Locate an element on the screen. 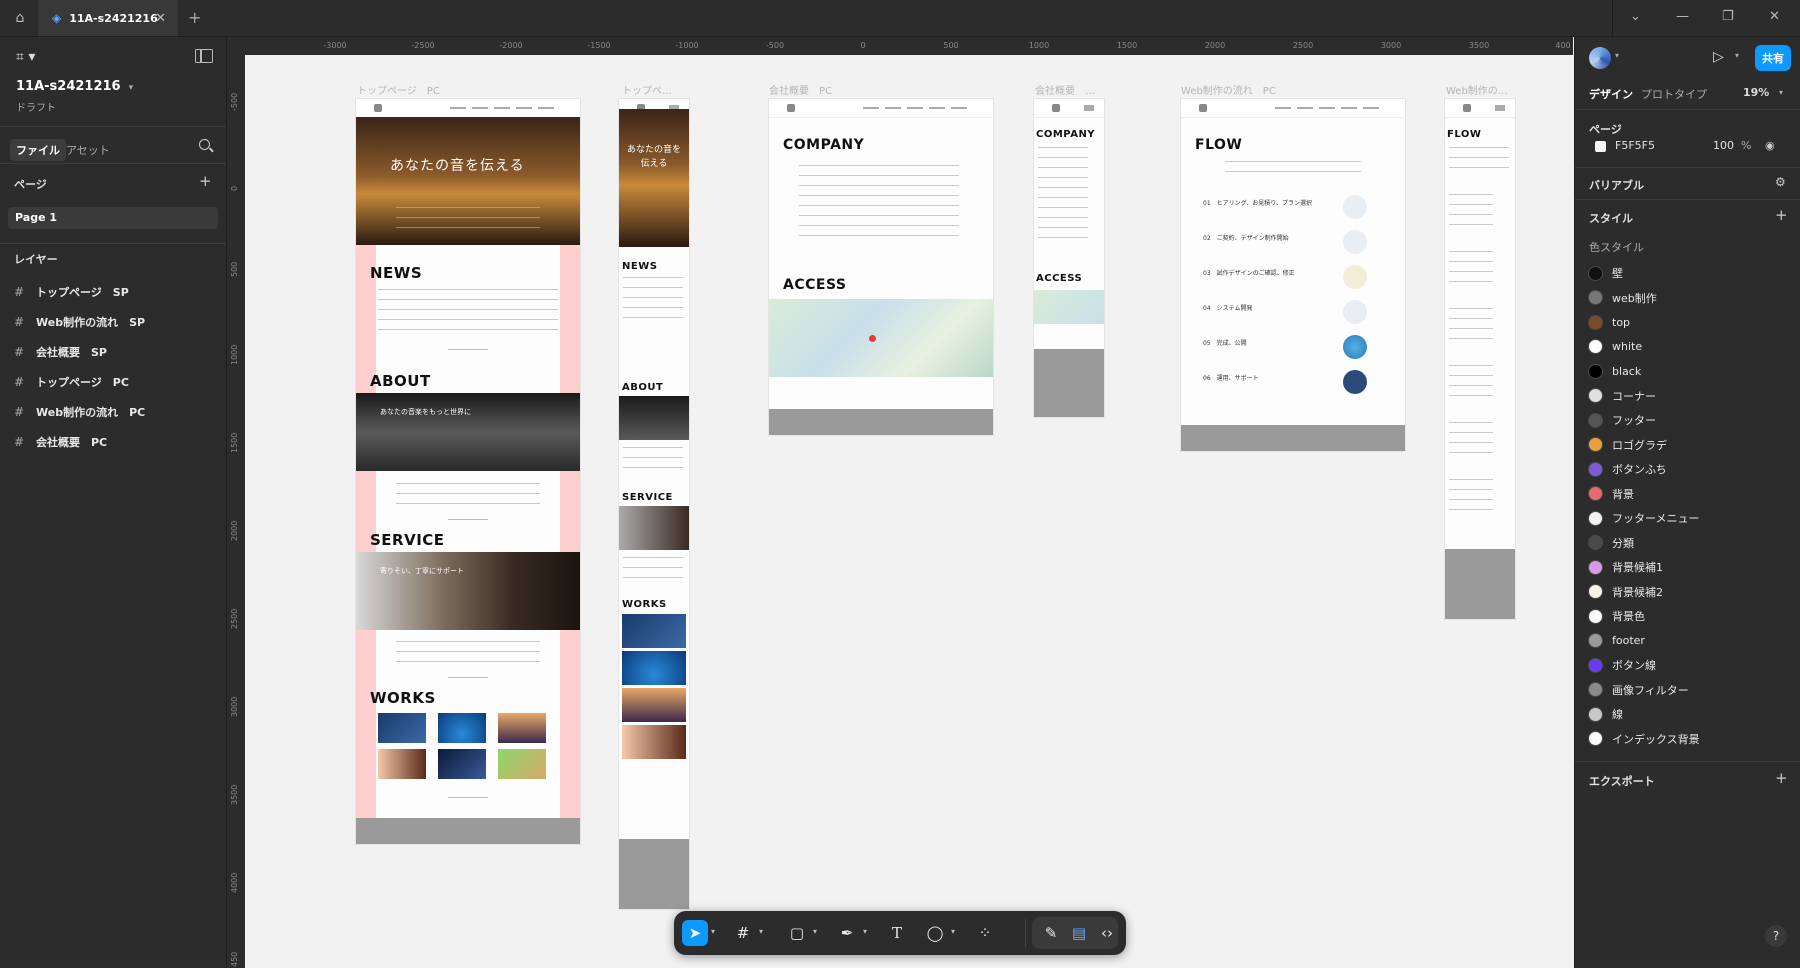 Image resolution: width=1800 pixels, height=968 pixels. color-style-item: 分類 is located at coordinates (1611, 543).